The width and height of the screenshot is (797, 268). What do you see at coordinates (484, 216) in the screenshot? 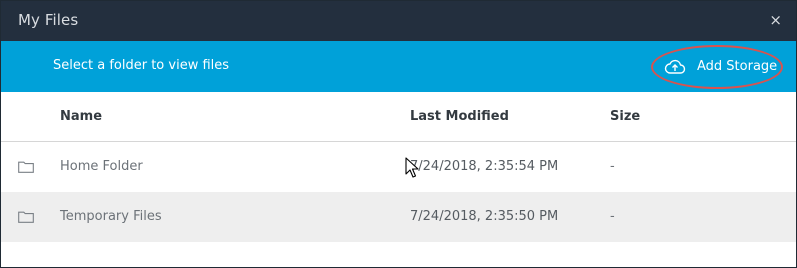
I see `row-last-modified: 7/24/2018, 2:35:50 PM` at bounding box center [484, 216].